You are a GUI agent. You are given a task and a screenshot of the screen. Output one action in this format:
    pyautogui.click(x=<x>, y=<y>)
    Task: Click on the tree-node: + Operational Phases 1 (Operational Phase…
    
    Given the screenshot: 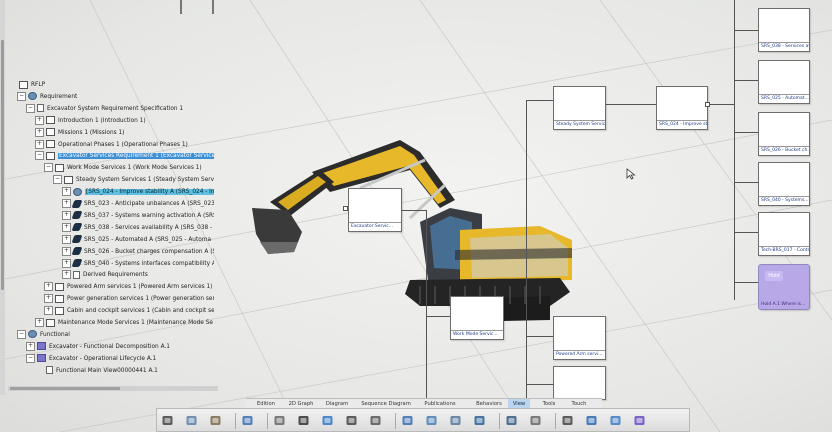 What is the action you would take?
    pyautogui.click(x=124, y=145)
    